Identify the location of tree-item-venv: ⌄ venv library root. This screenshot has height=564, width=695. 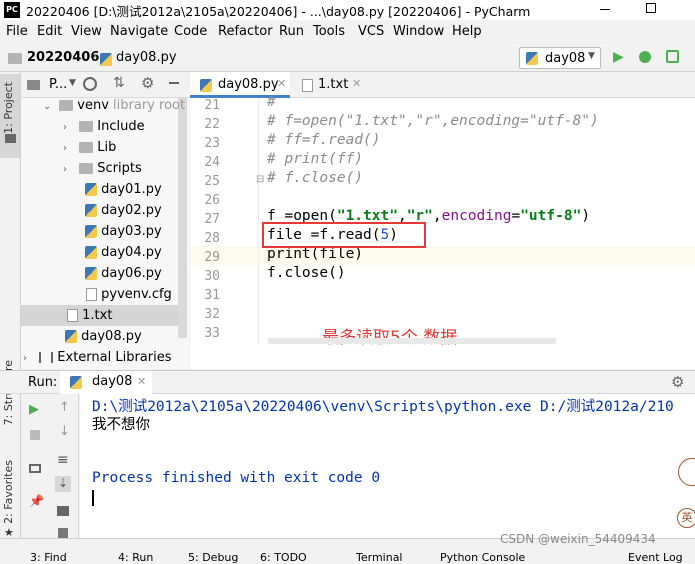
(103, 105).